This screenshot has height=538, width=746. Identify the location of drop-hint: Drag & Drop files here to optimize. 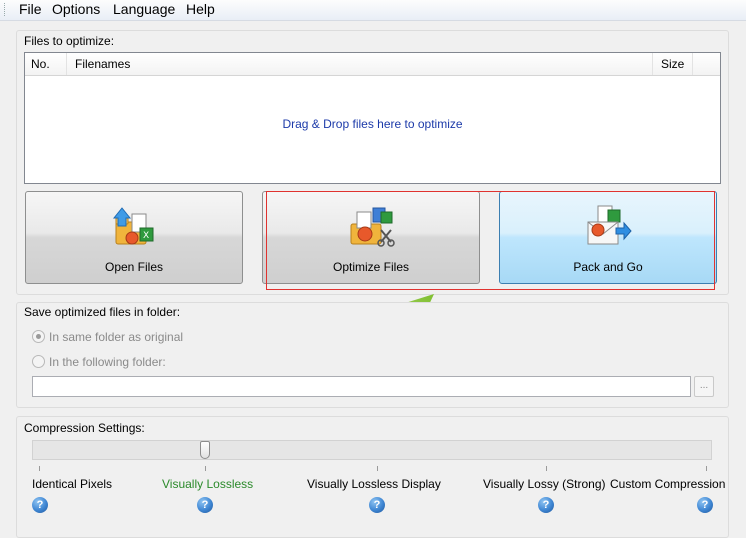
(372, 124).